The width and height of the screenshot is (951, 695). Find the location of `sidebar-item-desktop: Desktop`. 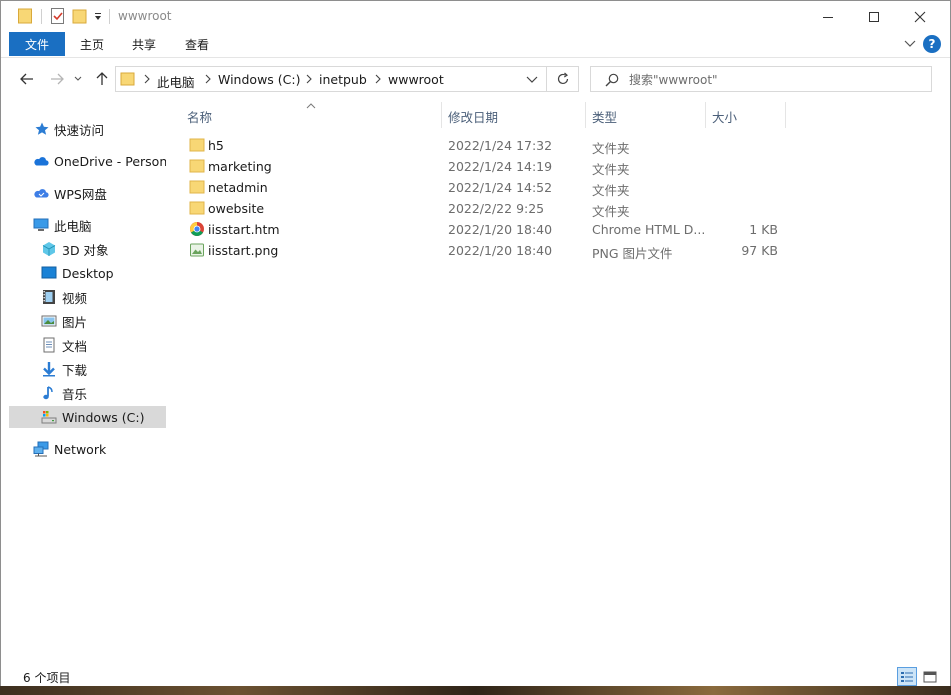

sidebar-item-desktop: Desktop is located at coordinates (87, 273).